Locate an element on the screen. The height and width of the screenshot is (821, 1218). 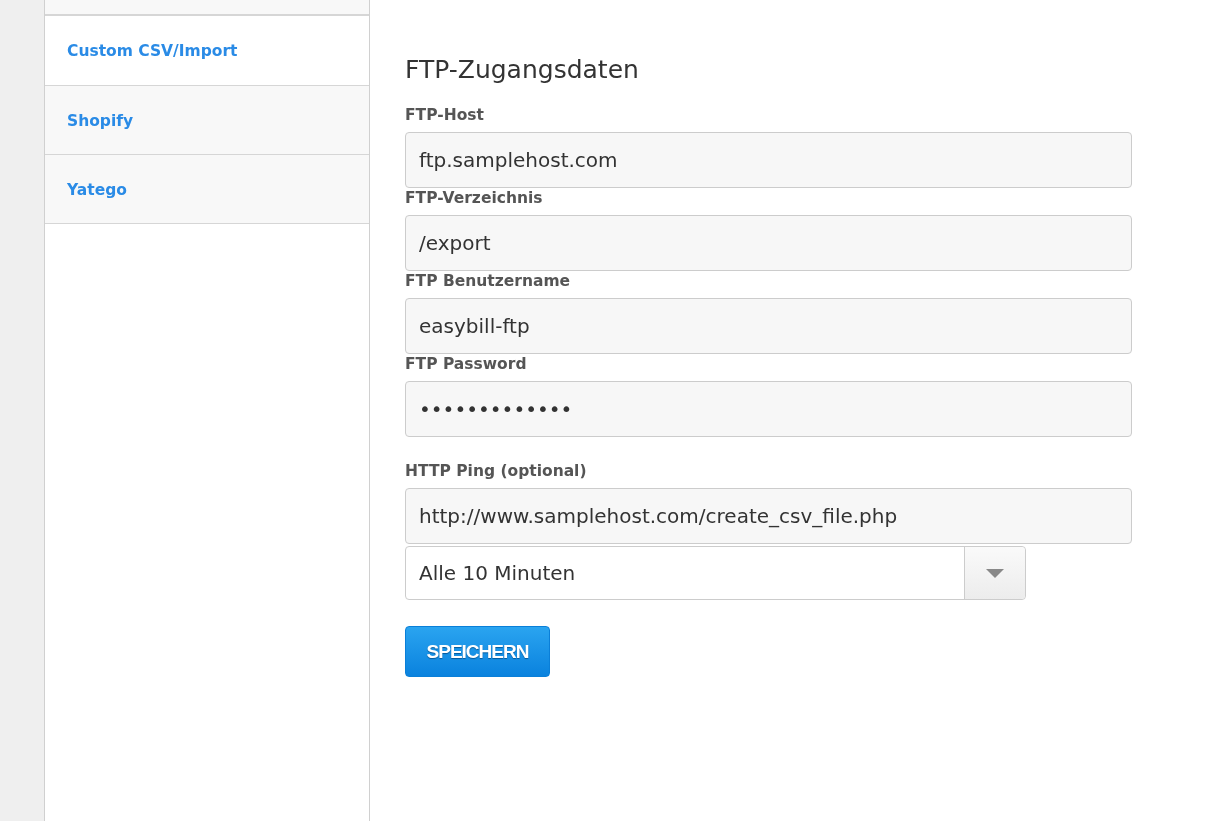
interval-dropdown: Alle 10 Minuten is located at coordinates (715, 573).